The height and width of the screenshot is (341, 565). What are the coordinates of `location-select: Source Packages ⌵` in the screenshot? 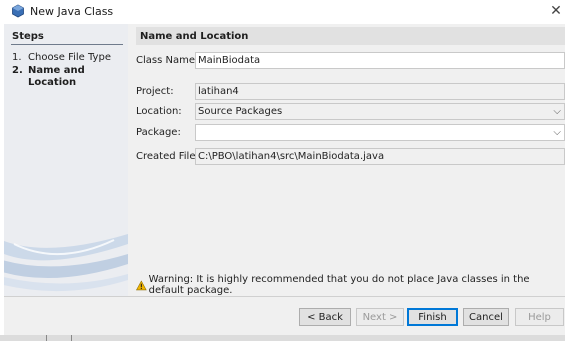 It's located at (380, 111).